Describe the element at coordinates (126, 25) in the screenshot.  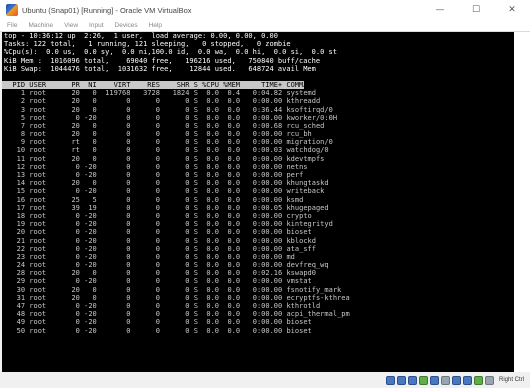
I see `menu-devices: Devices` at that location.